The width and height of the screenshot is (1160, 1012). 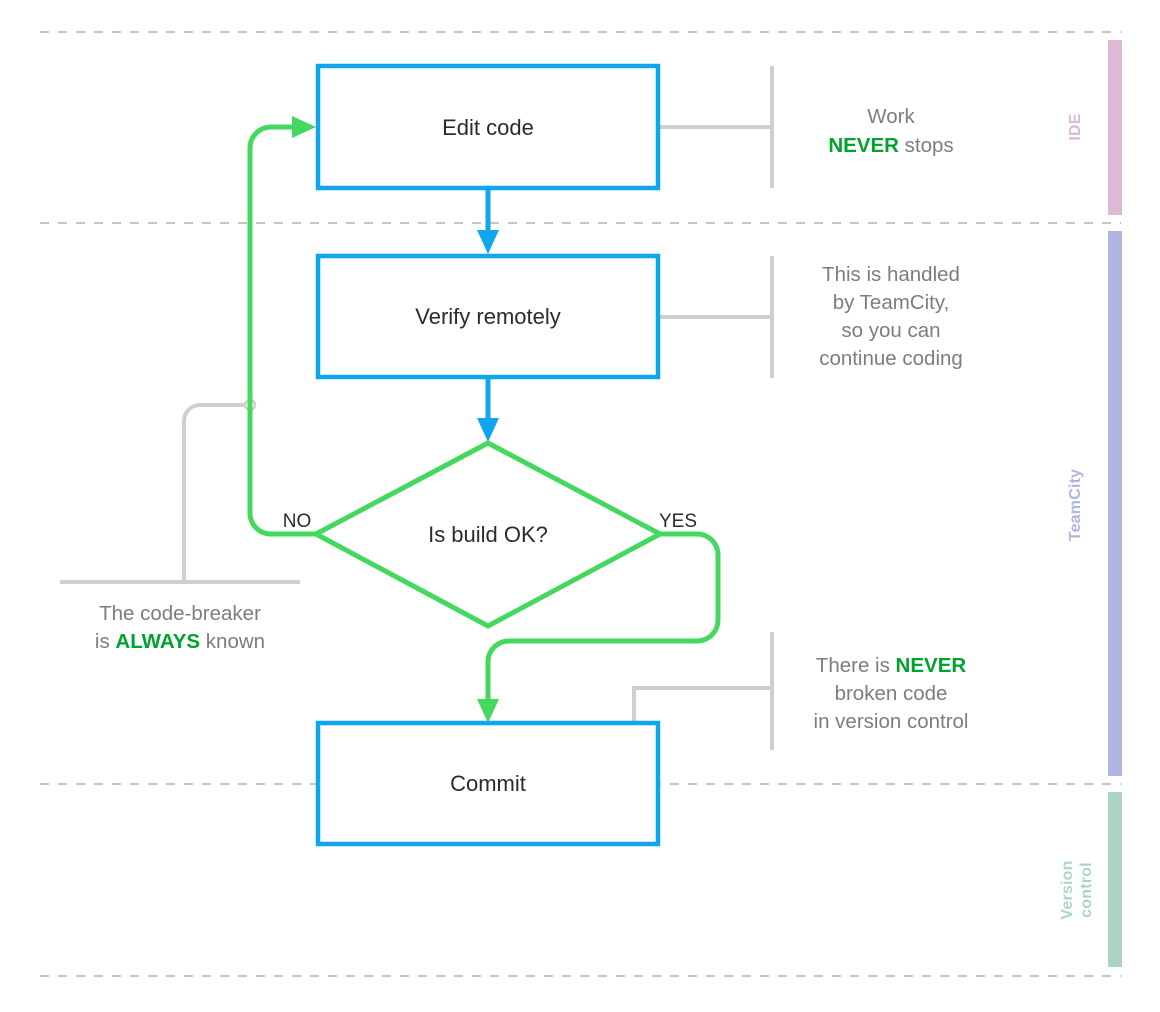 I want to click on callout-handled-by-teamcity-line-2: so you can, so click(x=890, y=330).